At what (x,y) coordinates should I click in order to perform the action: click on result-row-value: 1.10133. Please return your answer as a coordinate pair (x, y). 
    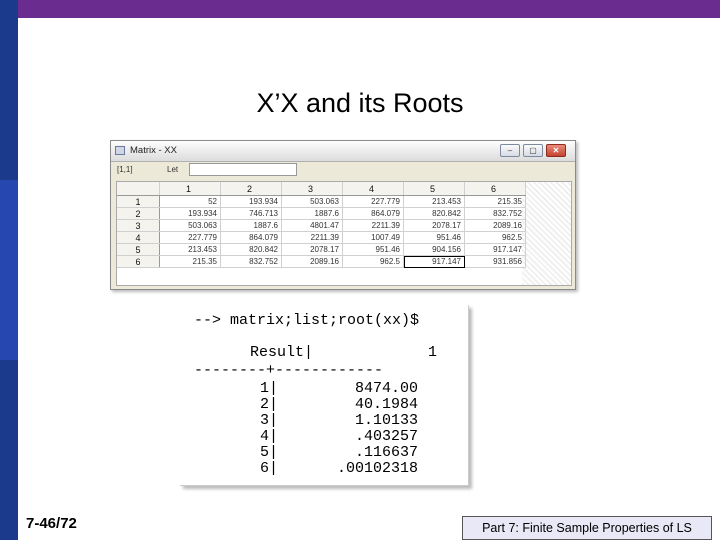
    Looking at the image, I should click on (386, 420).